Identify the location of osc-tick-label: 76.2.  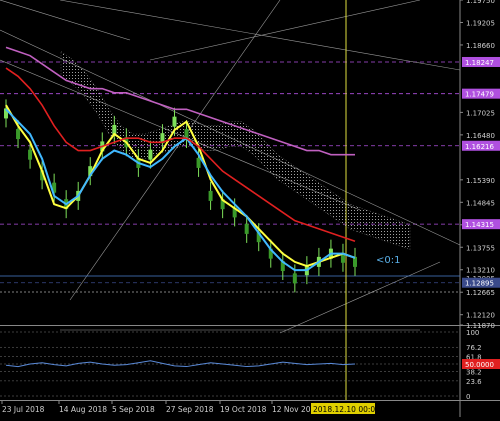
(474, 348).